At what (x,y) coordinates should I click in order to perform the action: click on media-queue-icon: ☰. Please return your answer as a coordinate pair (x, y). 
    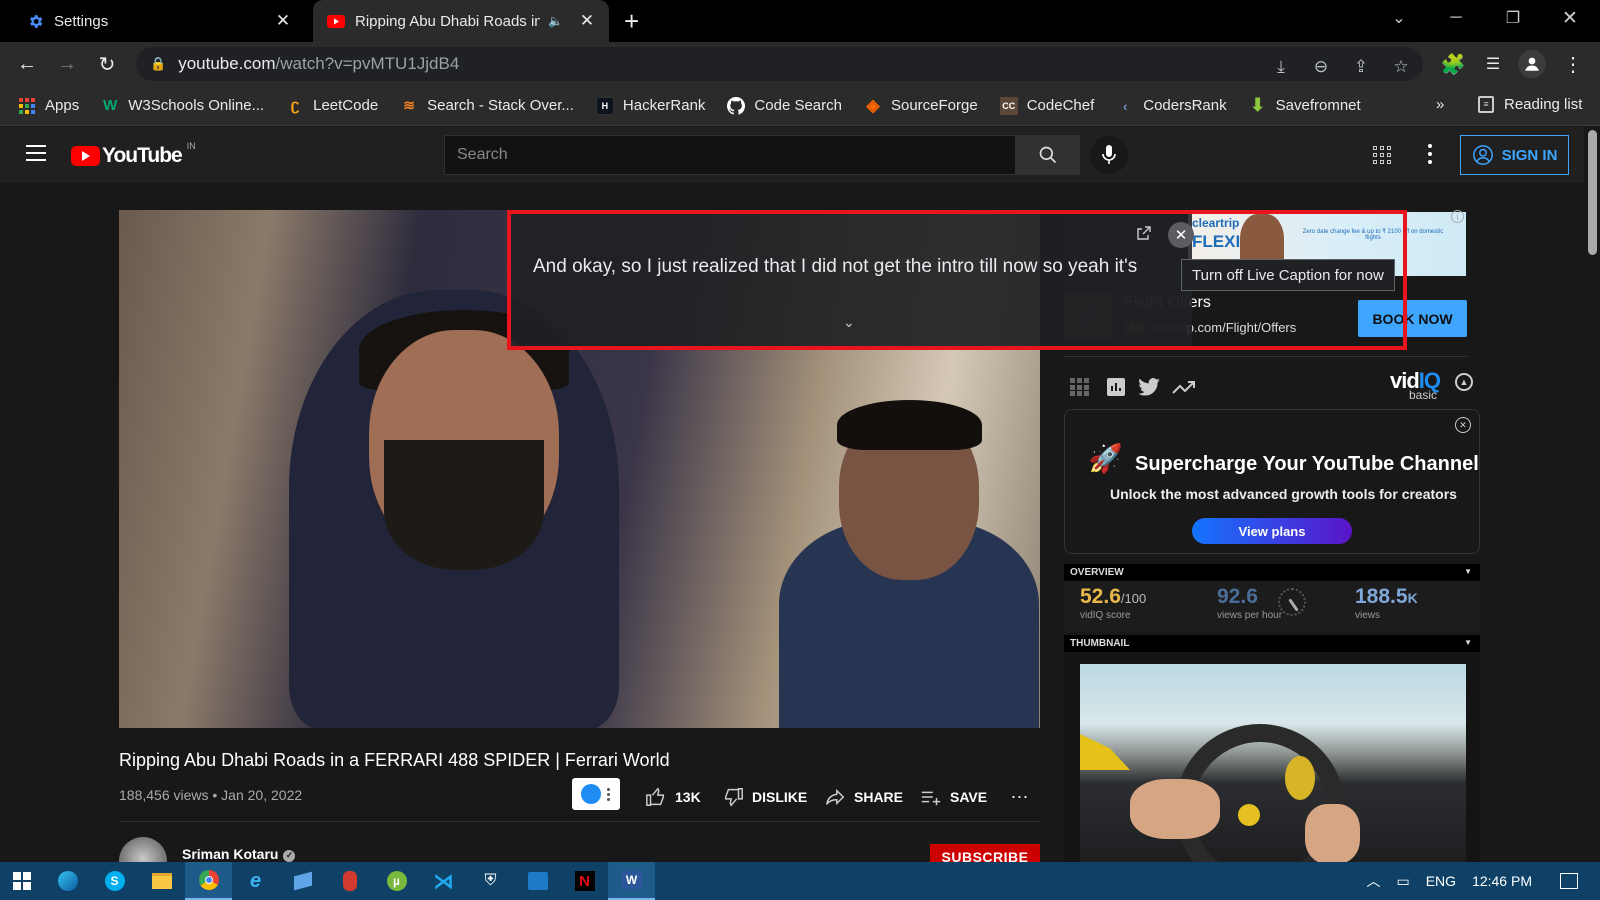
    Looking at the image, I should click on (1493, 64).